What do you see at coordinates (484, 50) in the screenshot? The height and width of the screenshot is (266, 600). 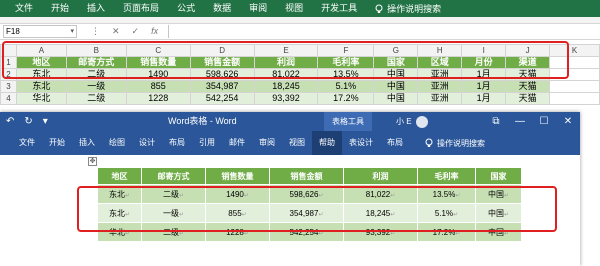 I see `column-header: I` at bounding box center [484, 50].